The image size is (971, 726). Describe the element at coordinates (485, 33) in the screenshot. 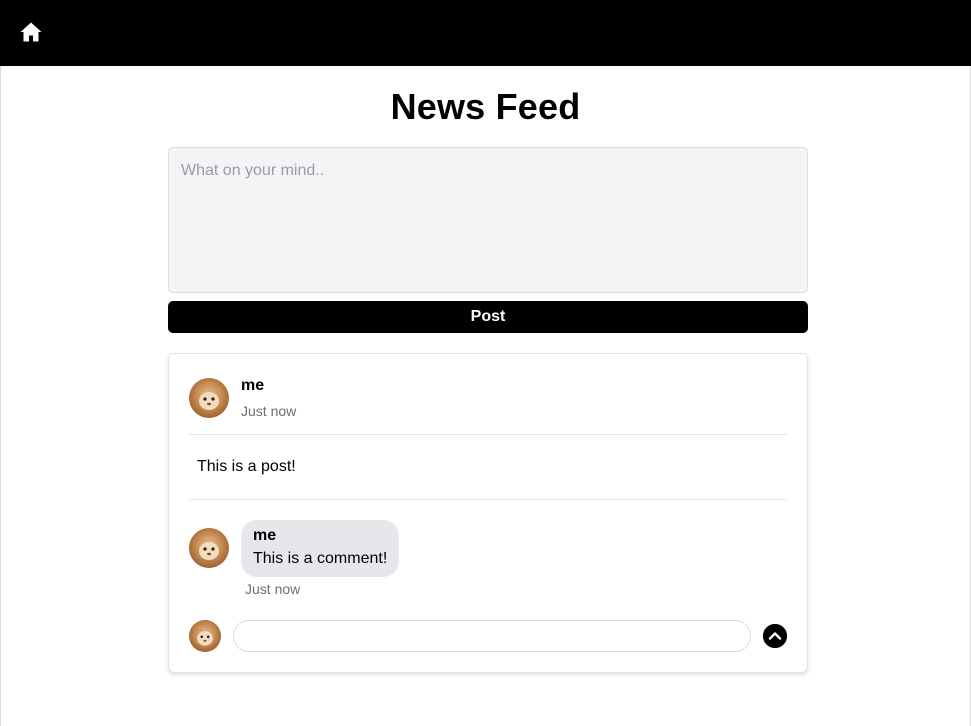

I see `top-nav-bar` at that location.